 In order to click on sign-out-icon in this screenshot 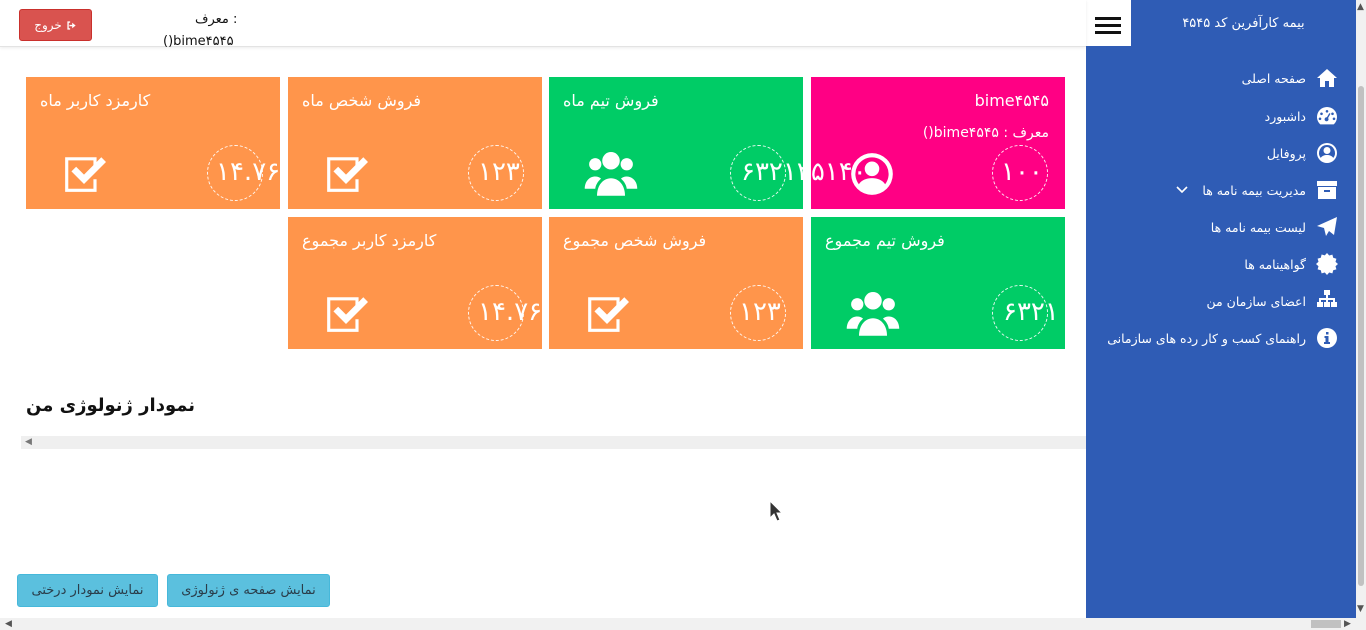, I will do `click(71, 25)`.